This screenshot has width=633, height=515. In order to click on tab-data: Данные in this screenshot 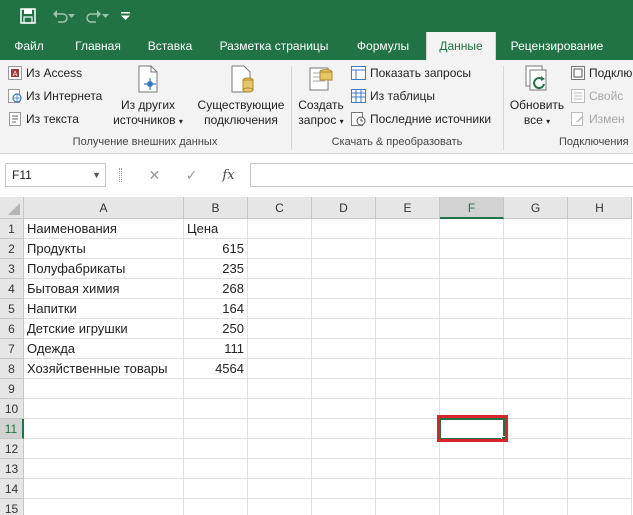, I will do `click(461, 46)`.